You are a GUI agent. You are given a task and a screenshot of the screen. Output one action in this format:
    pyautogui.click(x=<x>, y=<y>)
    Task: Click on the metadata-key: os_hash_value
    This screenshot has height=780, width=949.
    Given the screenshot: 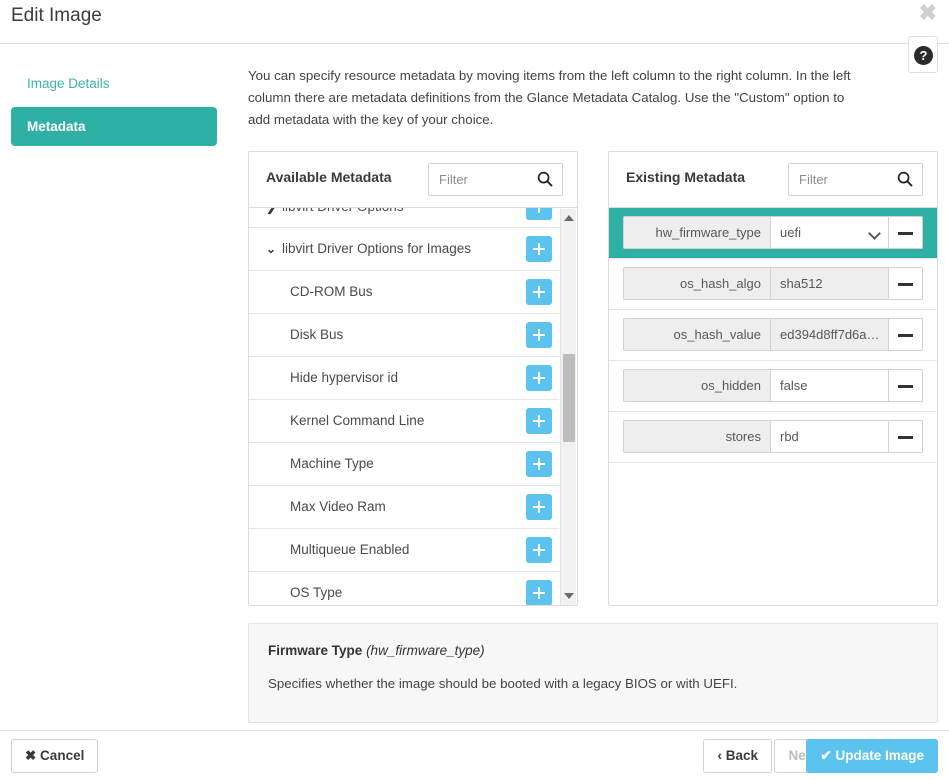 What is the action you would take?
    pyautogui.click(x=697, y=334)
    